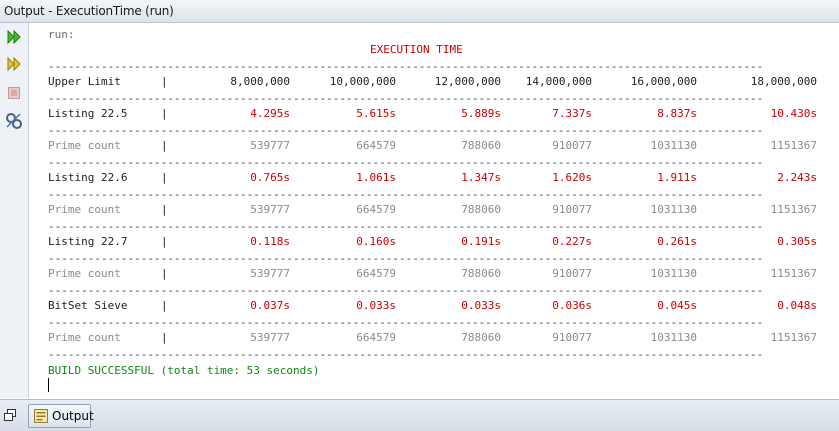  What do you see at coordinates (481, 113) in the screenshot?
I see `time-cell: 5.889s` at bounding box center [481, 113].